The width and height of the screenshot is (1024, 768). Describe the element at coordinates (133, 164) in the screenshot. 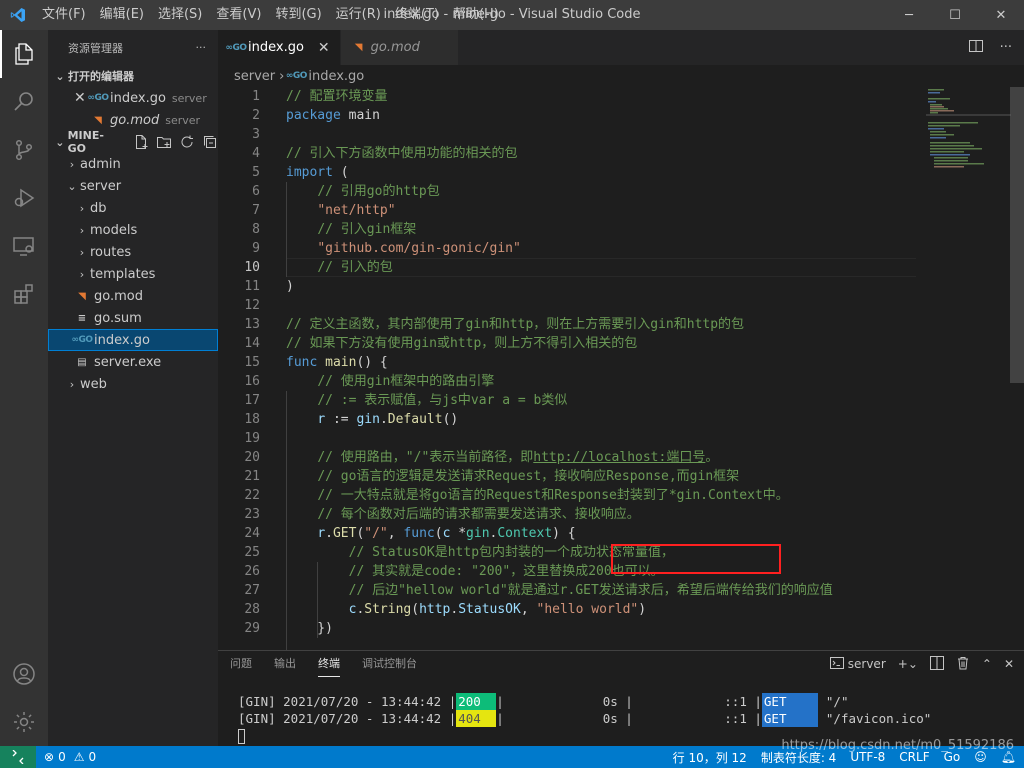

I see `tree-item: › admin` at that location.